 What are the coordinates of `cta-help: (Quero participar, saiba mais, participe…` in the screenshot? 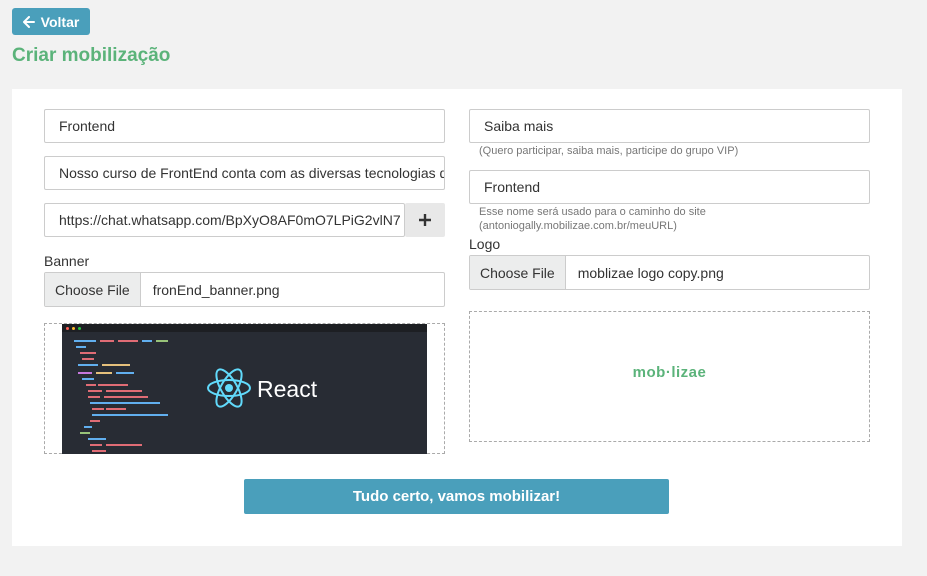 It's located at (609, 151).